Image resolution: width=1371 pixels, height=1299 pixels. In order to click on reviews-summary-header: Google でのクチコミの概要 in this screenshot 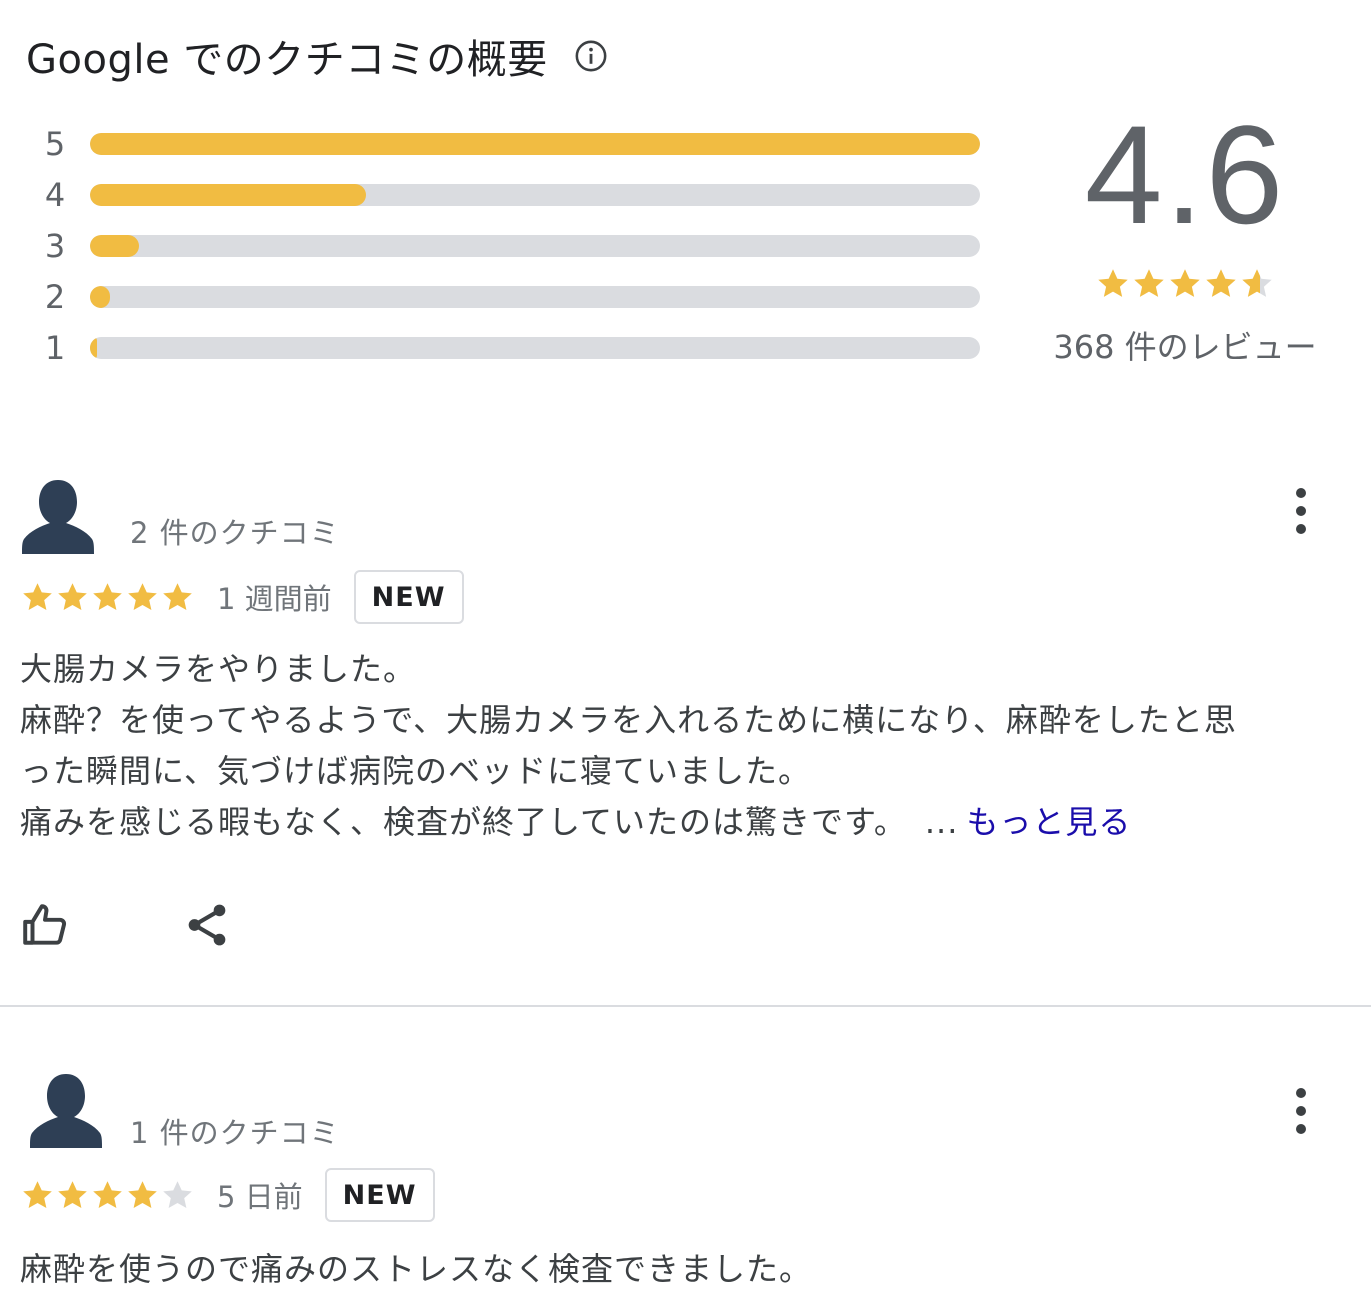, I will do `click(317, 56)`.